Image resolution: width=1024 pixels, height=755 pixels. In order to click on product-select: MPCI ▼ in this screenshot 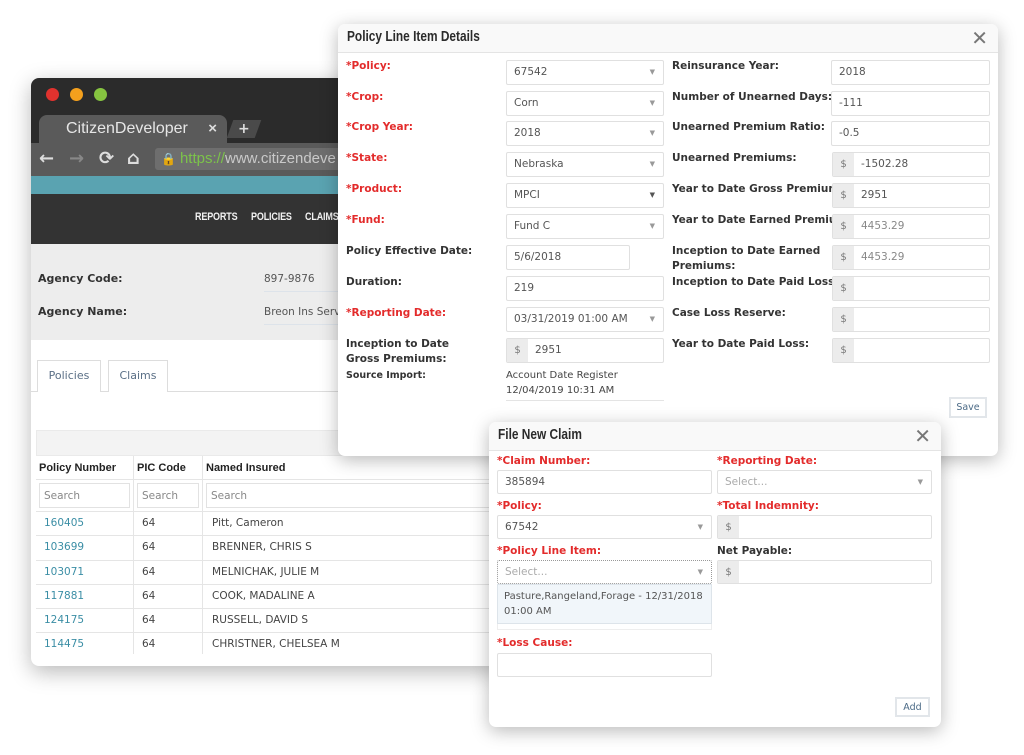, I will do `click(585, 195)`.